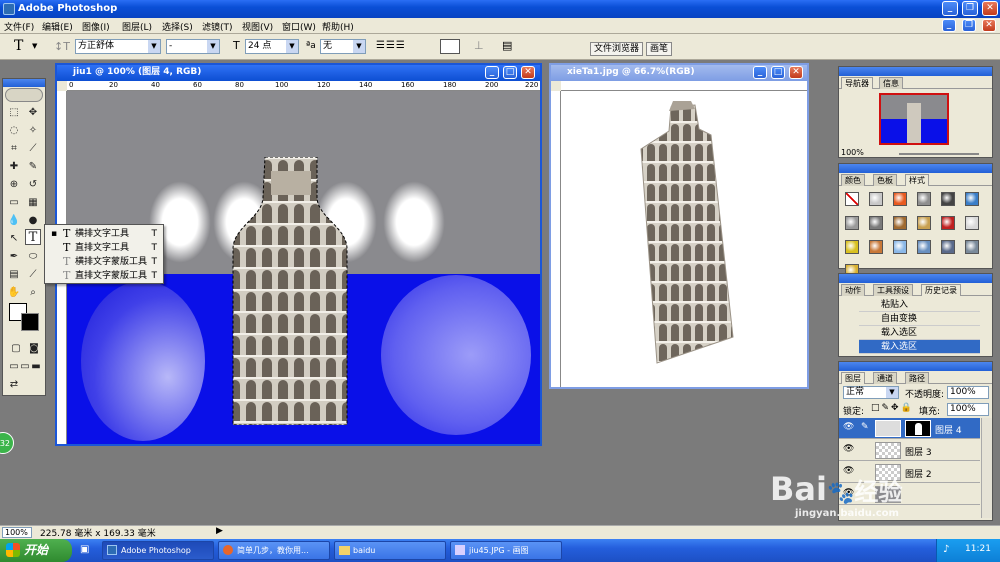 This screenshot has width=1000, height=562. What do you see at coordinates (917, 378) in the screenshot?
I see `tab-paths: 路径` at bounding box center [917, 378].